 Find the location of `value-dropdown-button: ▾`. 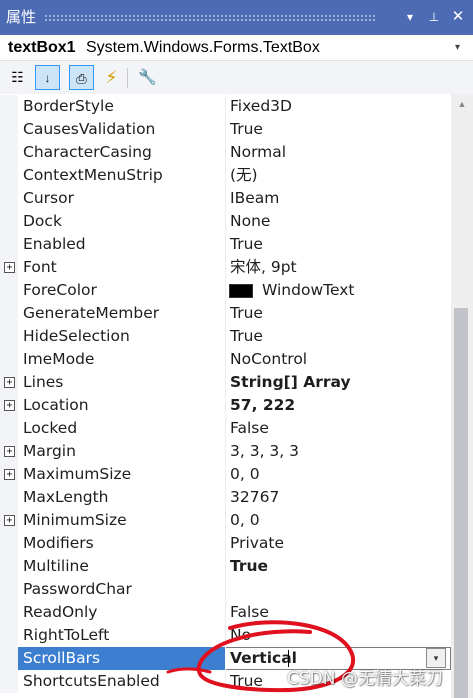

value-dropdown-button: ▾ is located at coordinates (436, 658).